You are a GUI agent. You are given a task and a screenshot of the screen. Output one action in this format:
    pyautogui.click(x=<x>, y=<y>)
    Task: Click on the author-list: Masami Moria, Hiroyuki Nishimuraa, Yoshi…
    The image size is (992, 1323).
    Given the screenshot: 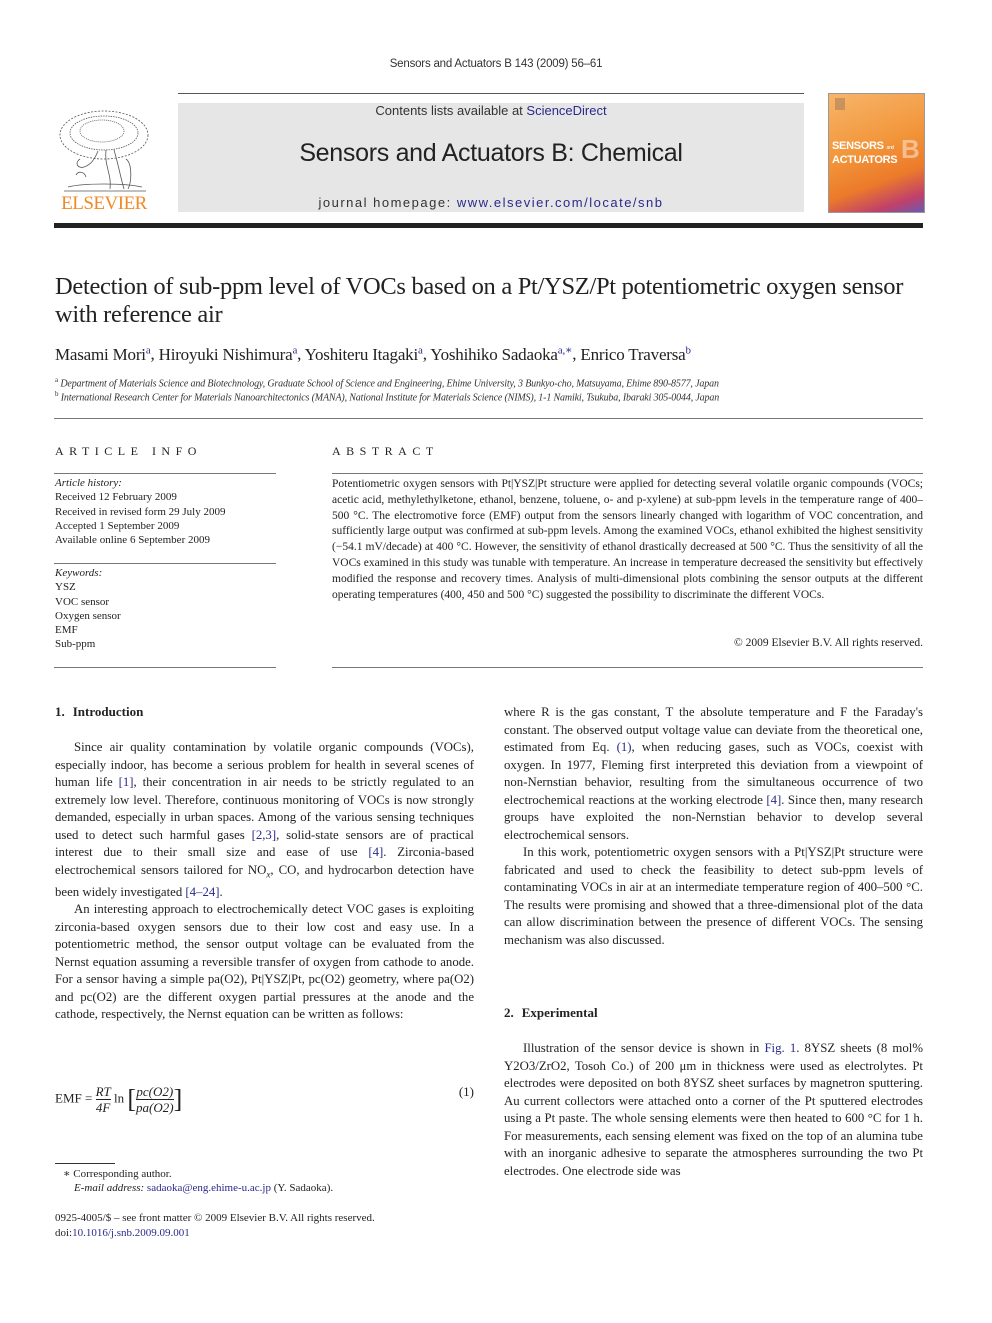 What is the action you would take?
    pyautogui.click(x=373, y=354)
    